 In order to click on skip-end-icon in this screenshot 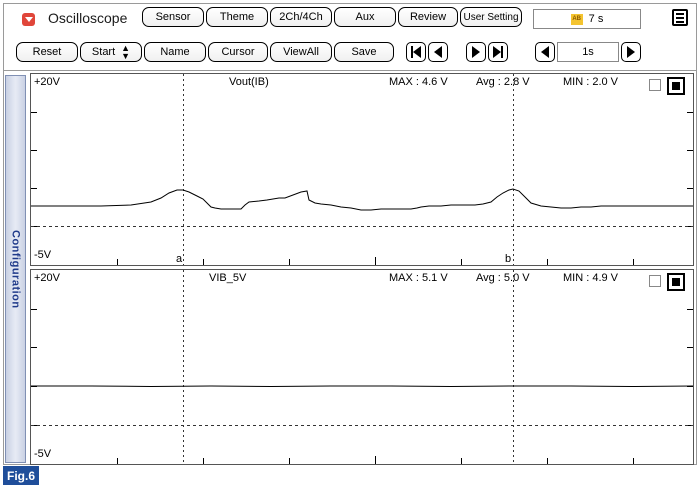, I will do `click(497, 52)`.